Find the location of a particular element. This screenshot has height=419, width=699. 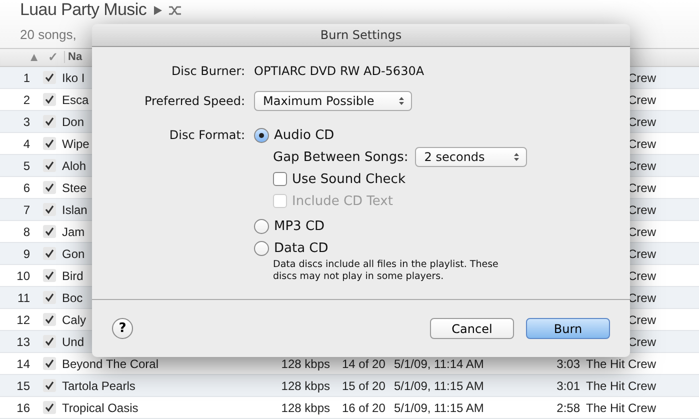

song-time: 3:03 is located at coordinates (568, 363).